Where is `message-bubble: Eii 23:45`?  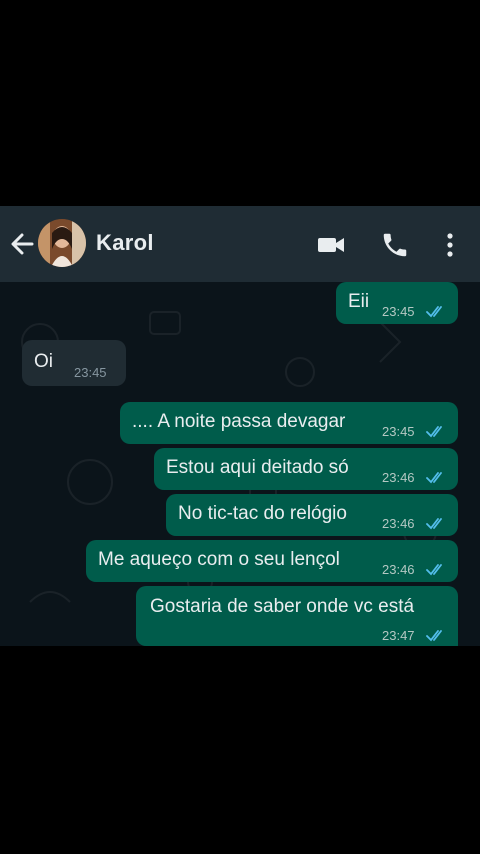
message-bubble: Eii 23:45 is located at coordinates (397, 303).